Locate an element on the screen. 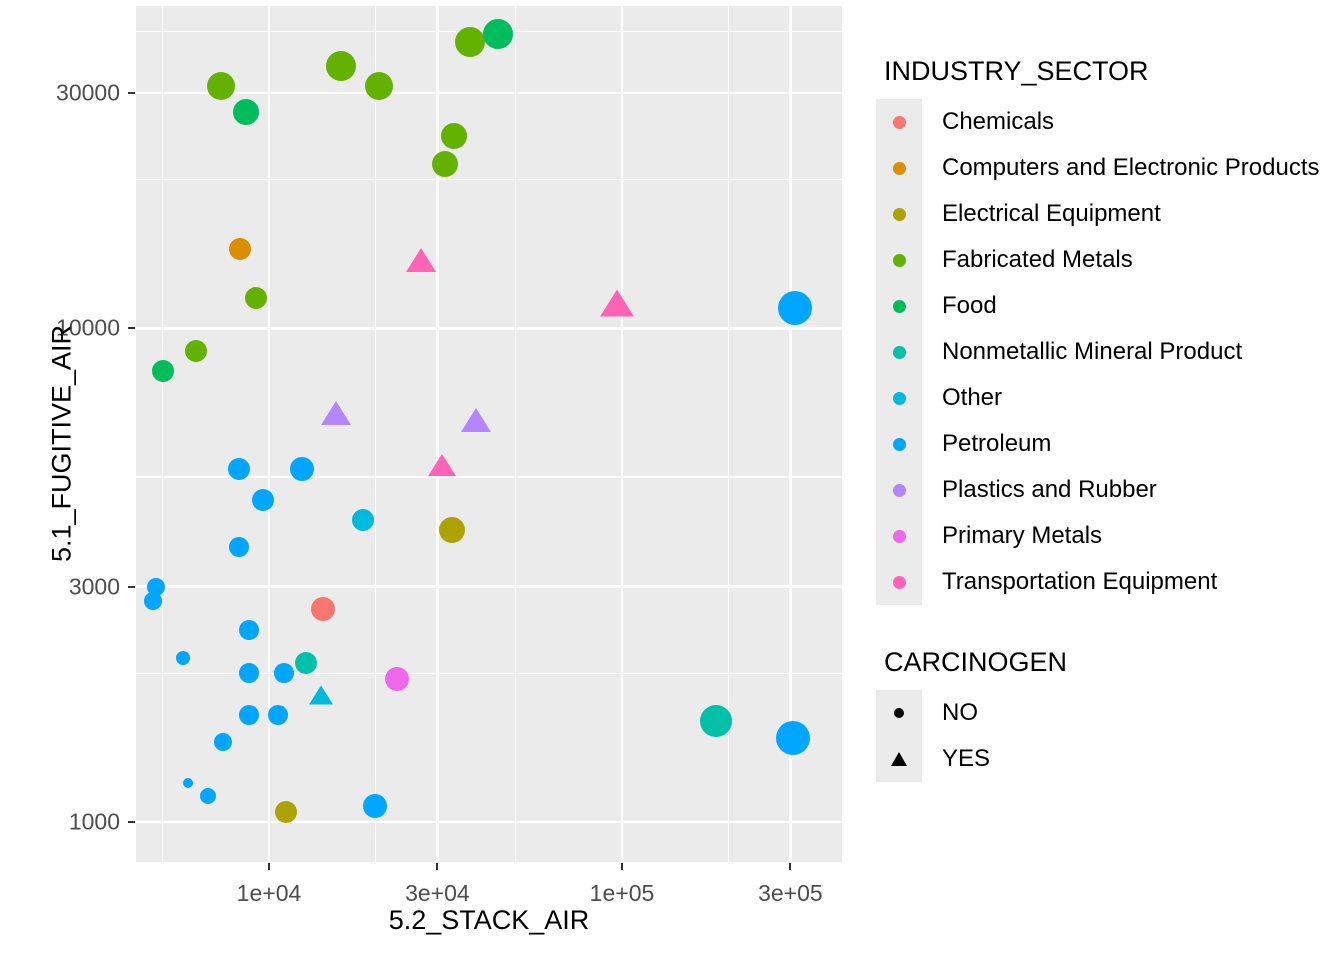  shape-legend-title: CARCINOGEN is located at coordinates (976, 662).